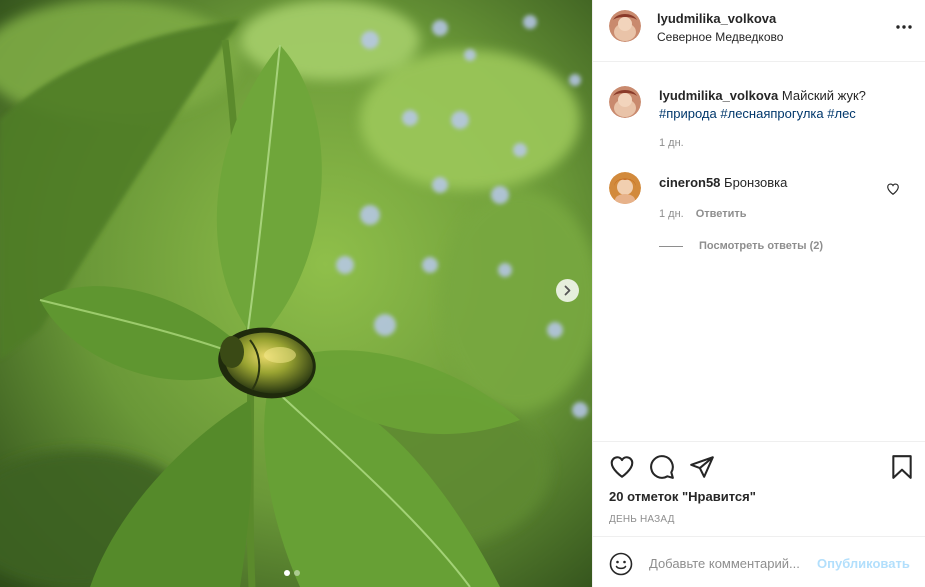 The height and width of the screenshot is (587, 925). Describe the element at coordinates (287, 573) in the screenshot. I see `carousel-dot-active` at that location.